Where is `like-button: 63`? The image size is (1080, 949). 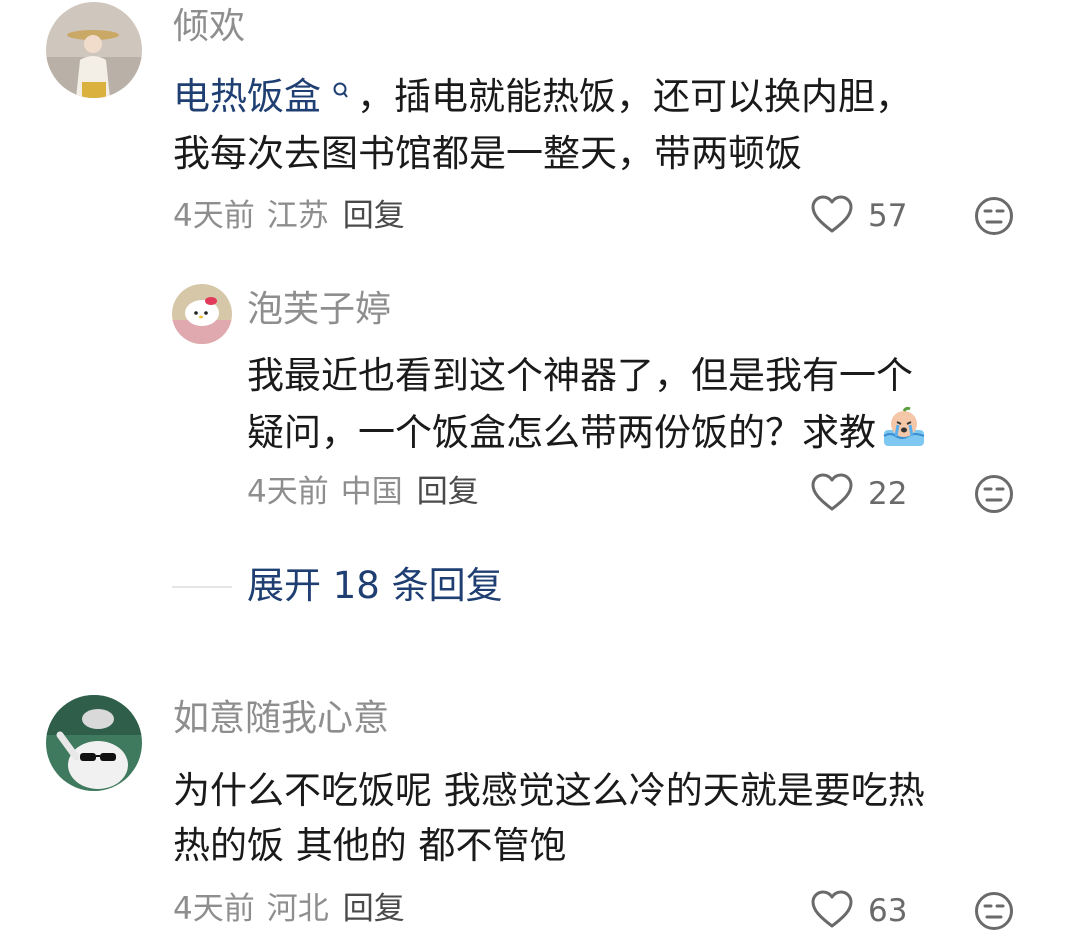 like-button: 63 is located at coordinates (858, 911).